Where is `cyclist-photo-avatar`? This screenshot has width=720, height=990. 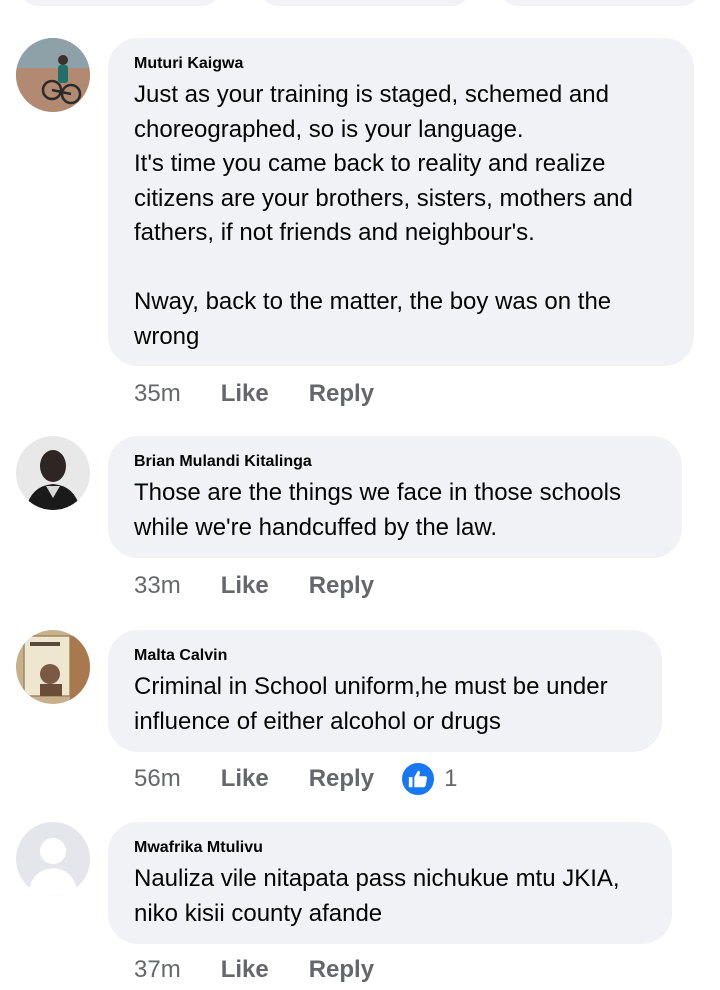
cyclist-photo-avatar is located at coordinates (53, 75).